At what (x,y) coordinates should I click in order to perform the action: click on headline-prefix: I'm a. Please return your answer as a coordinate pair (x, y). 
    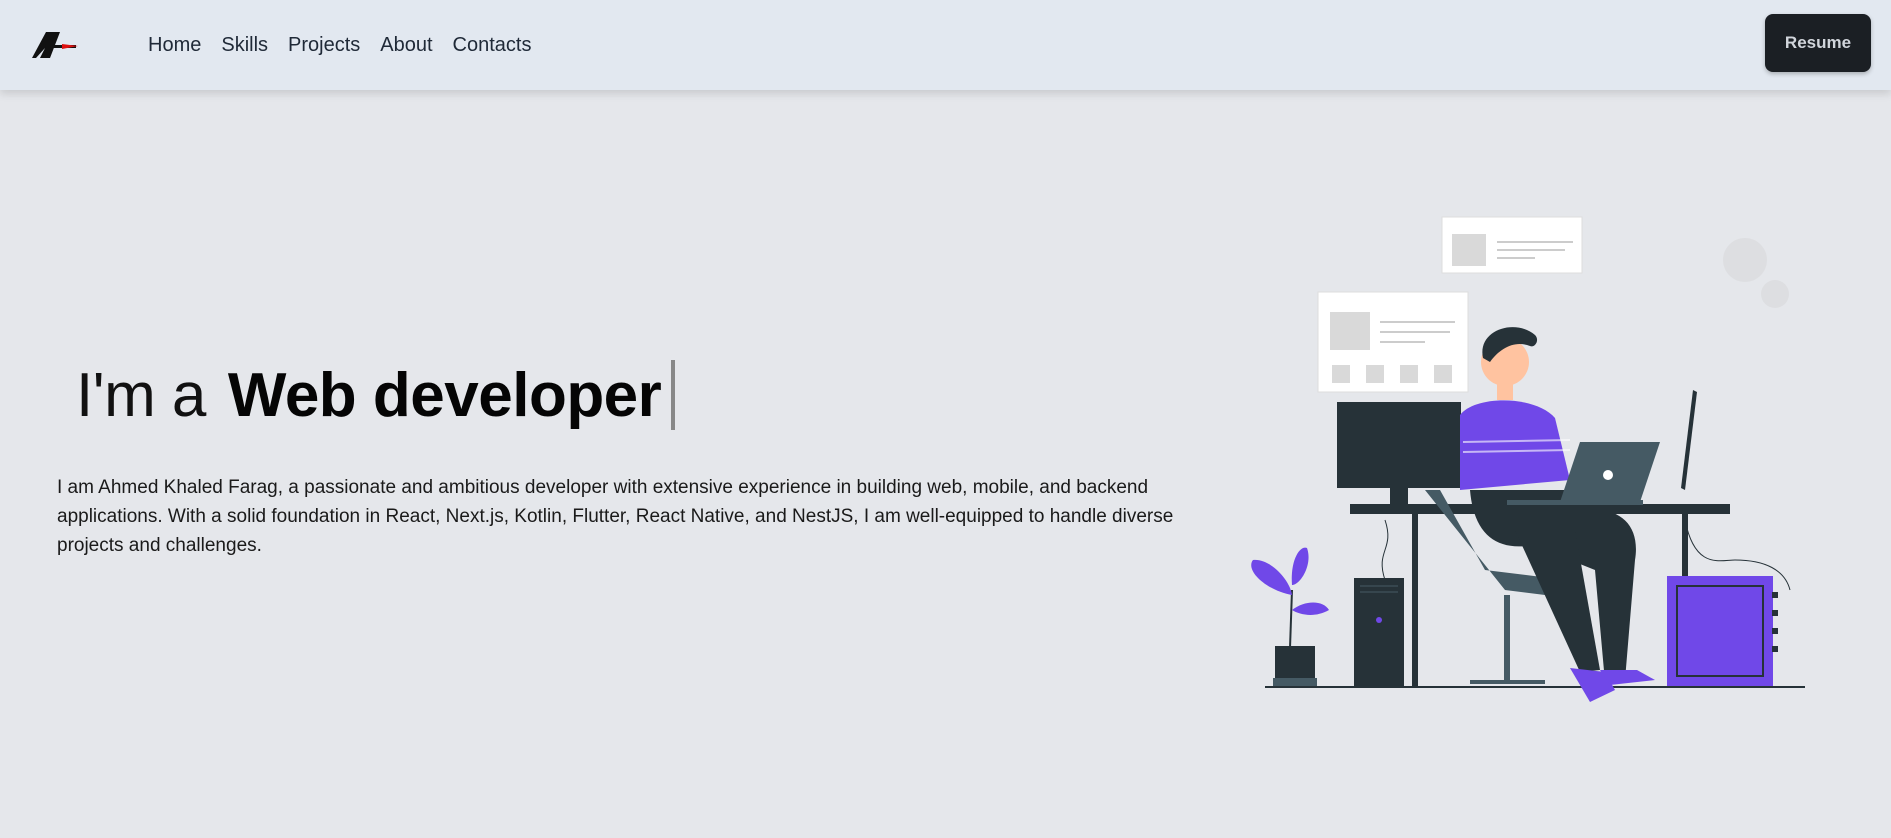
    Looking at the image, I should click on (141, 395).